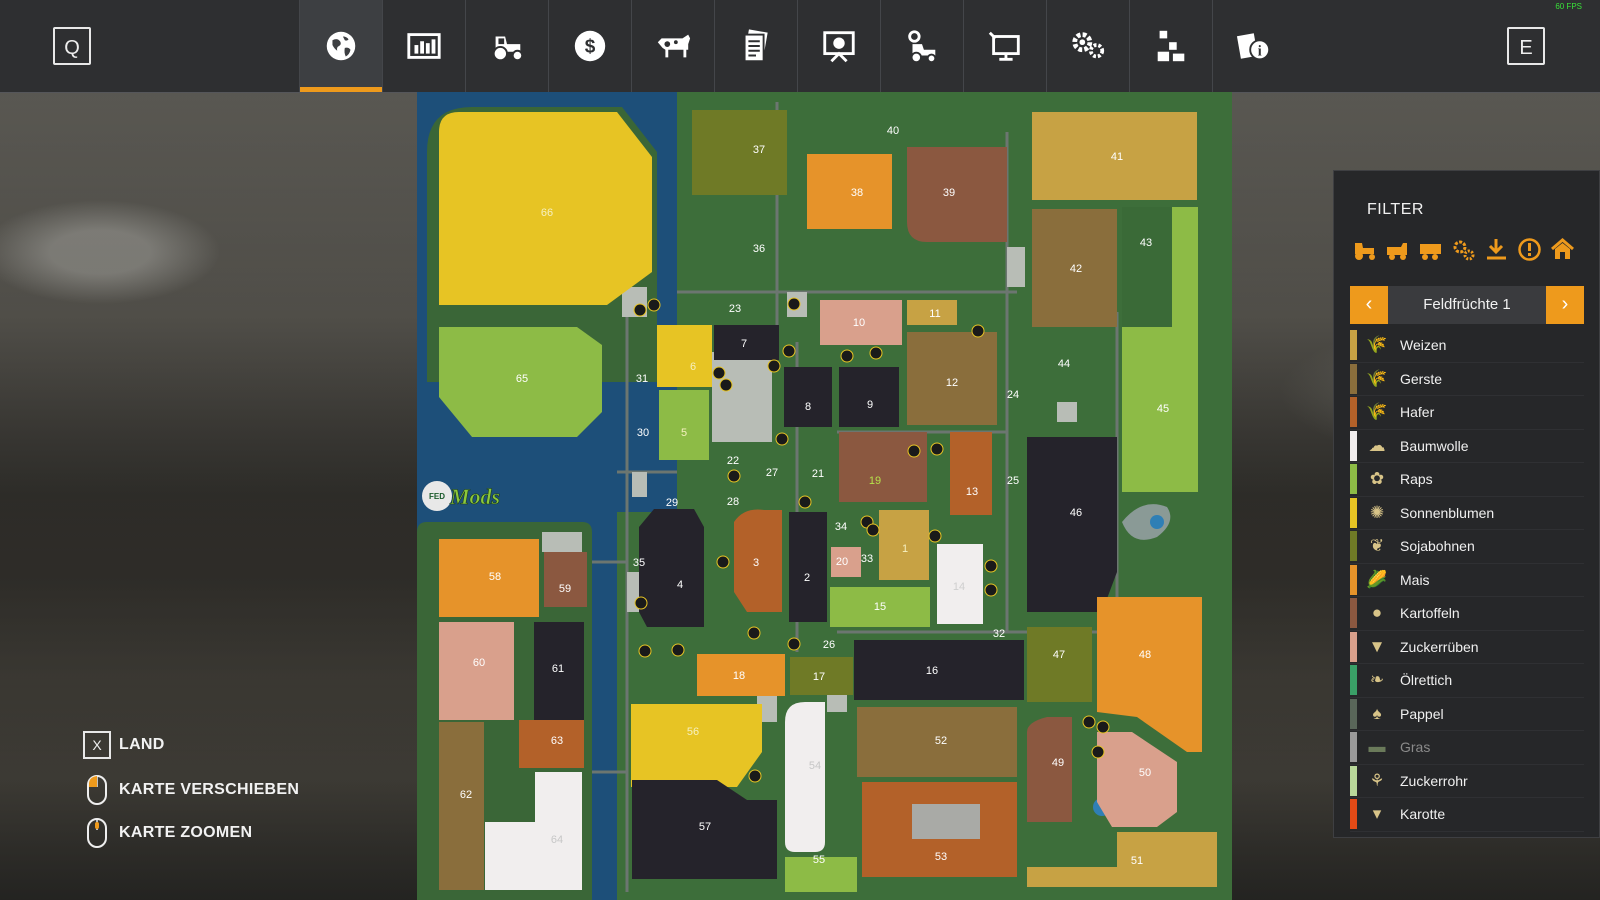  I want to click on previous-page-key-q: Q, so click(72, 46).